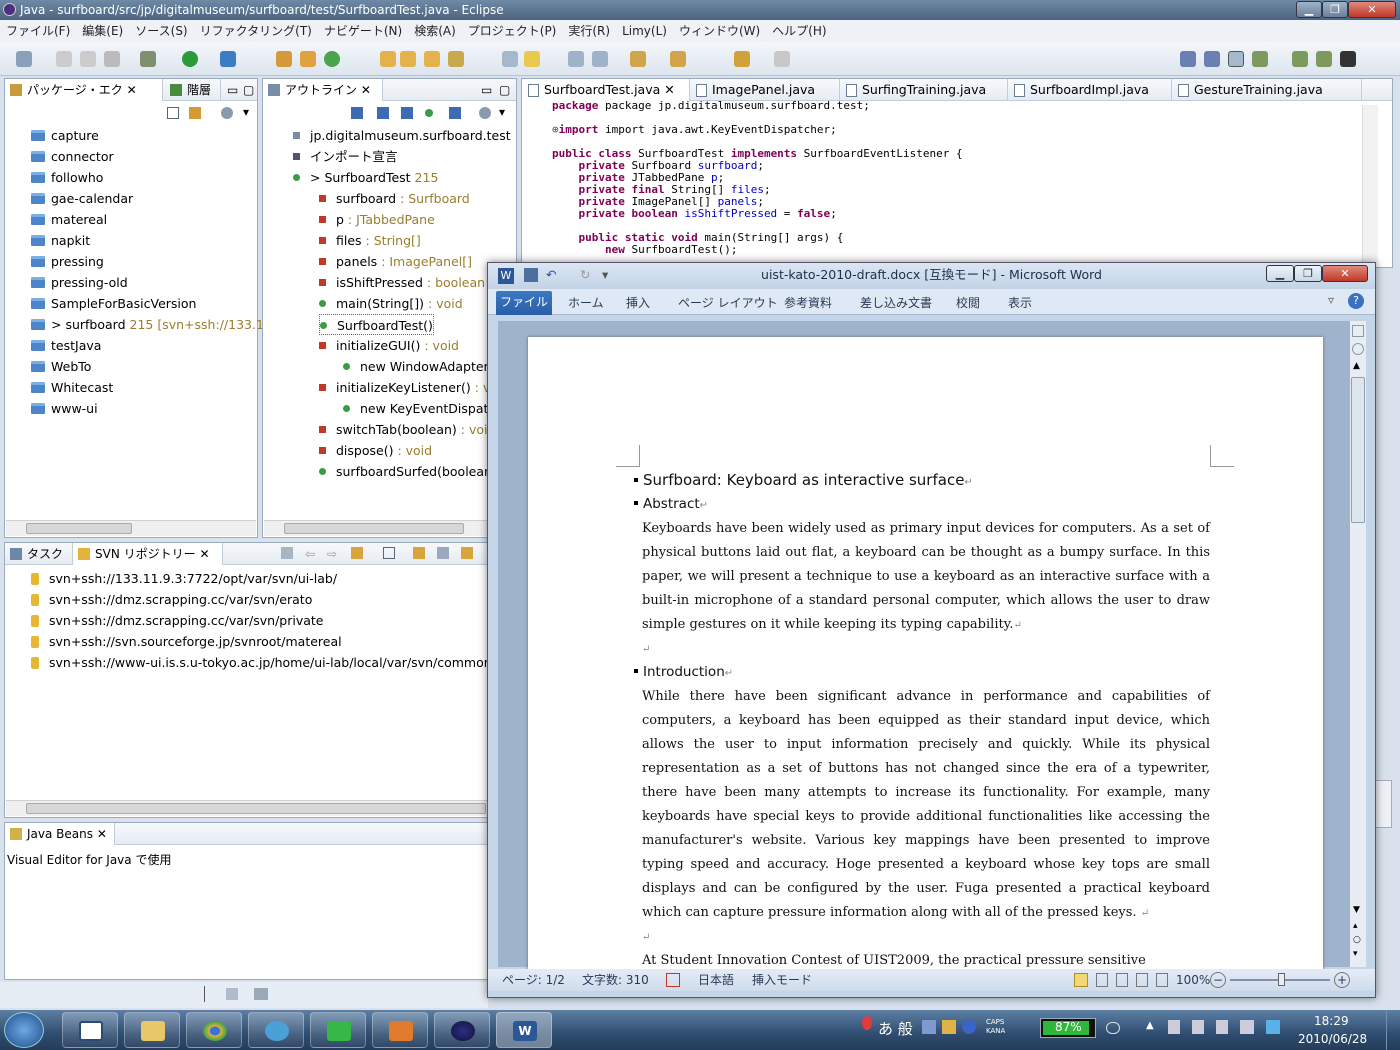 This screenshot has height=1050, width=1400. Describe the element at coordinates (375, 450) in the screenshot. I see `outline-item: dispose() : void` at that location.